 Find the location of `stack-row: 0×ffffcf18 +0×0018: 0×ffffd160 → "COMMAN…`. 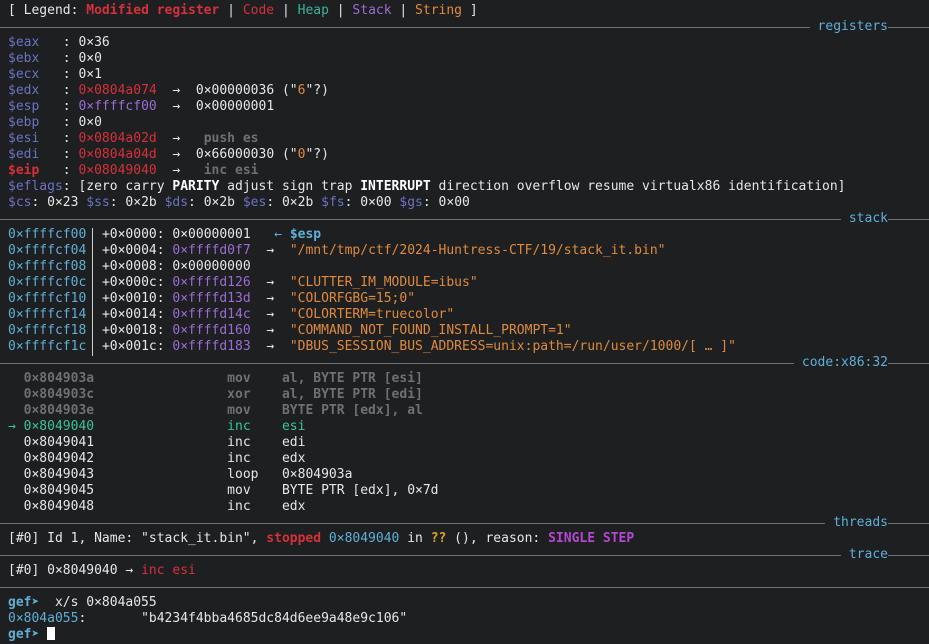

stack-row: 0×ffffcf18 +0×0018: 0×ffffd160 → "COMMAN… is located at coordinates (290, 331).